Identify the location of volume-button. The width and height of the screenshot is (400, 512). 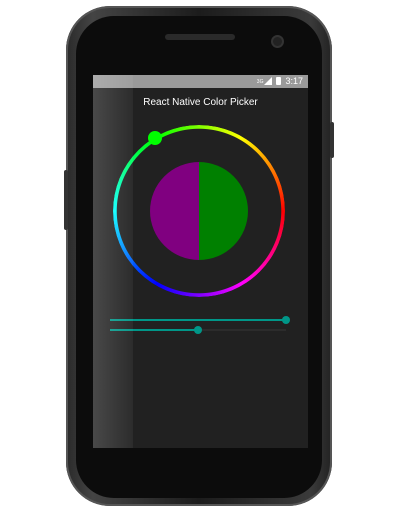
(66, 200).